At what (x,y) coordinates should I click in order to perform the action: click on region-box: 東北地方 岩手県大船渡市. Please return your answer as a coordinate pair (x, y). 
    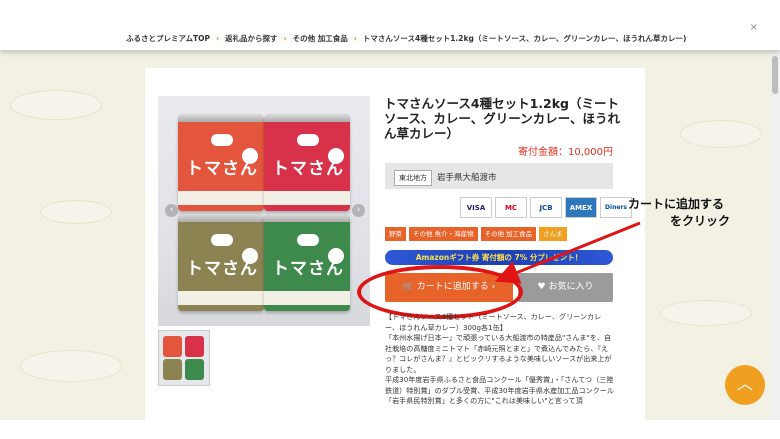
    Looking at the image, I should click on (499, 176).